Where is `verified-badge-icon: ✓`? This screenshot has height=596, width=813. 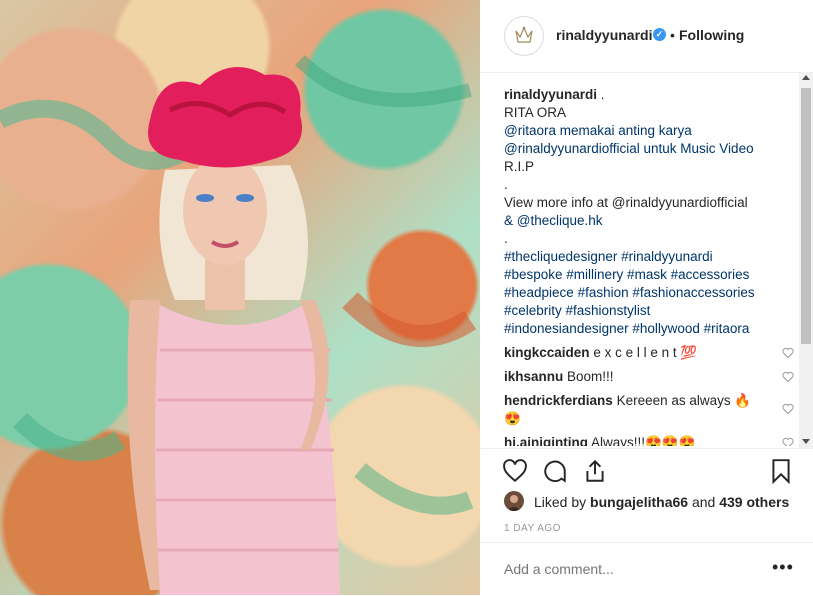 verified-badge-icon: ✓ is located at coordinates (659, 34).